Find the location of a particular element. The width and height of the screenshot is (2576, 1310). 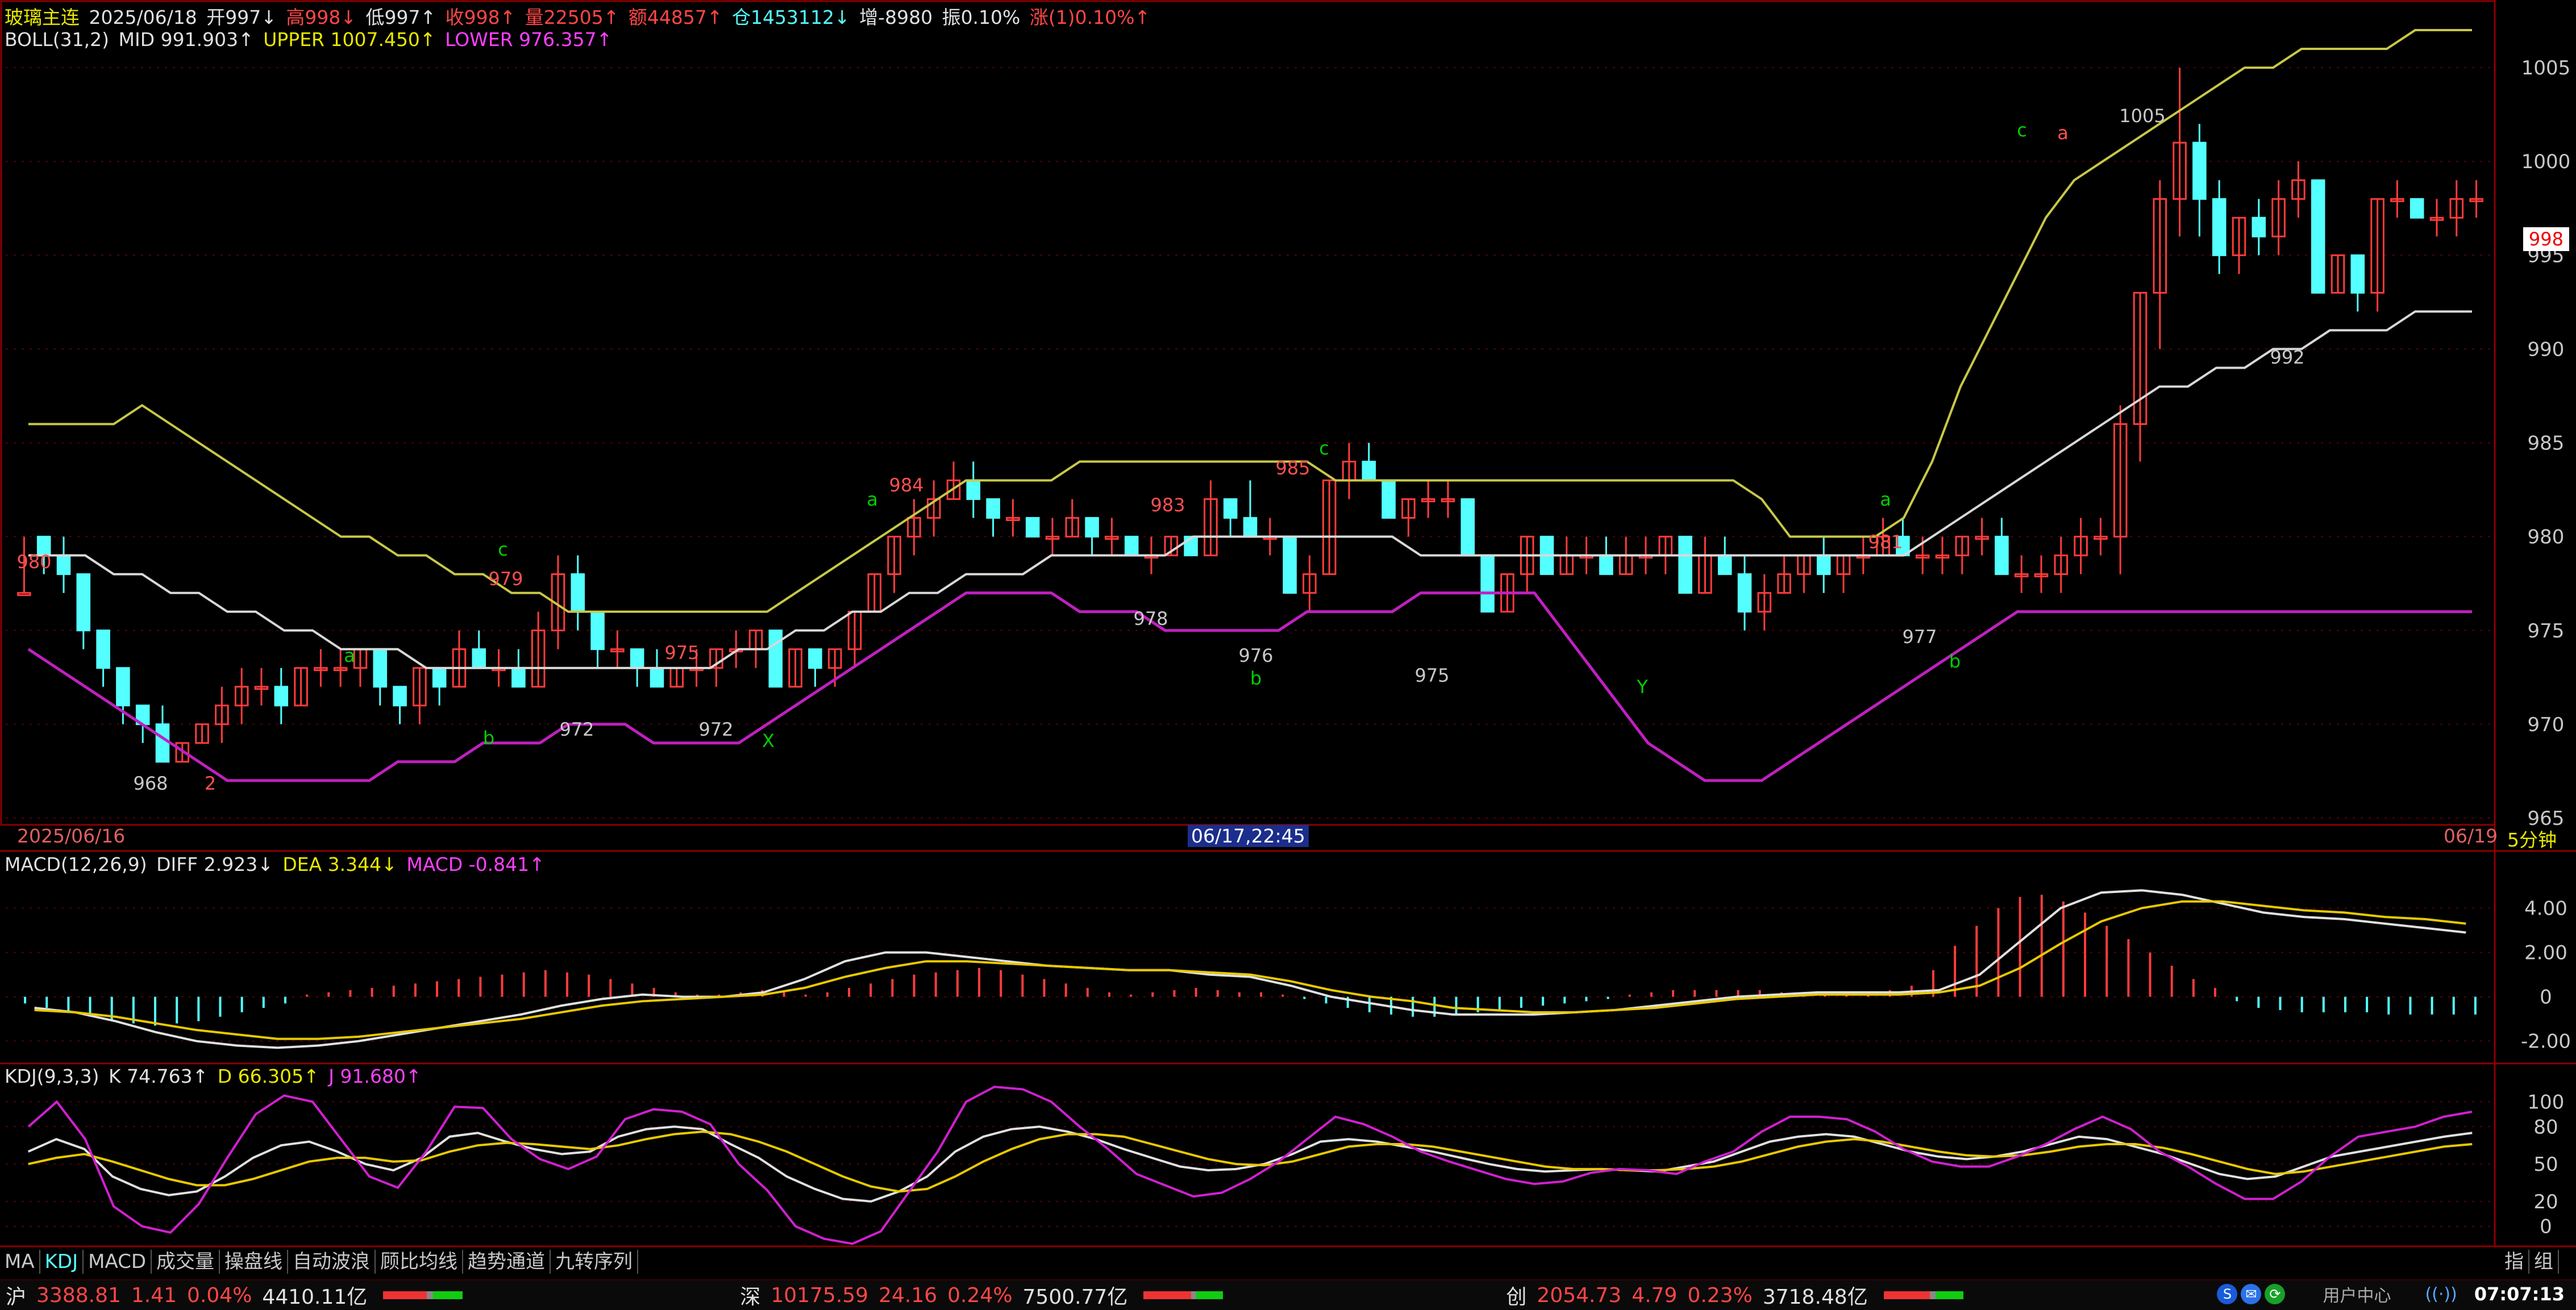

kdj-k: K 74.763↑ is located at coordinates (159, 1076).